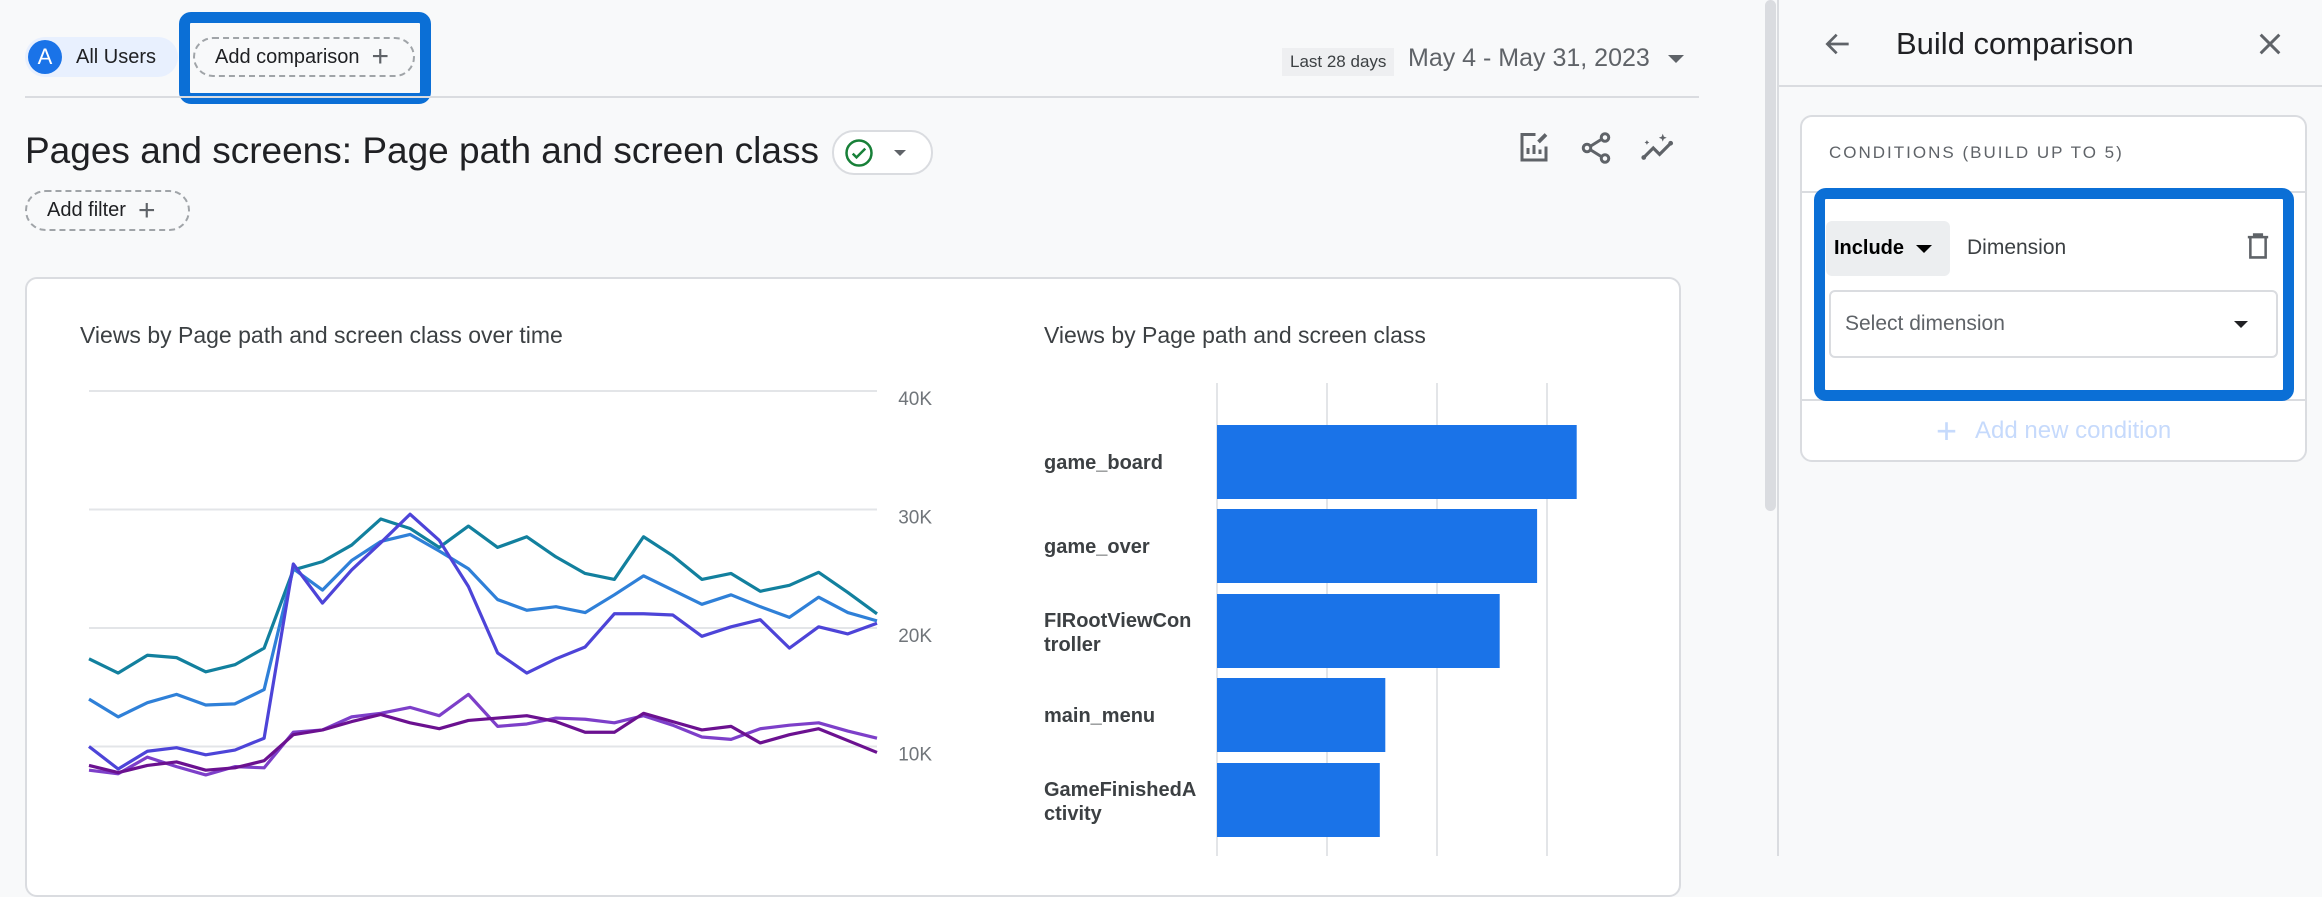 This screenshot has height=897, width=2322. I want to click on bar-GameFinishedActivity, so click(1298, 800).